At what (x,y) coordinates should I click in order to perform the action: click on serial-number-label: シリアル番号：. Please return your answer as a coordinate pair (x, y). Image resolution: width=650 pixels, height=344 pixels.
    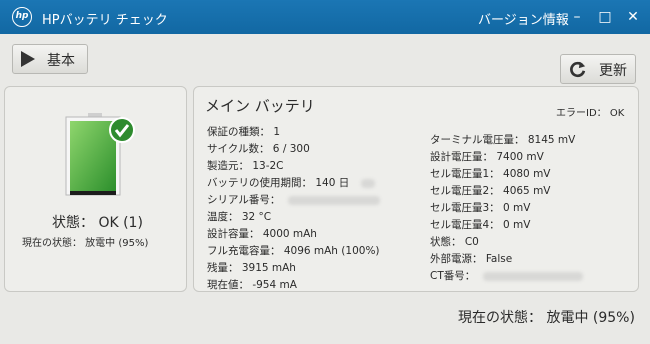
    Looking at the image, I should click on (244, 200).